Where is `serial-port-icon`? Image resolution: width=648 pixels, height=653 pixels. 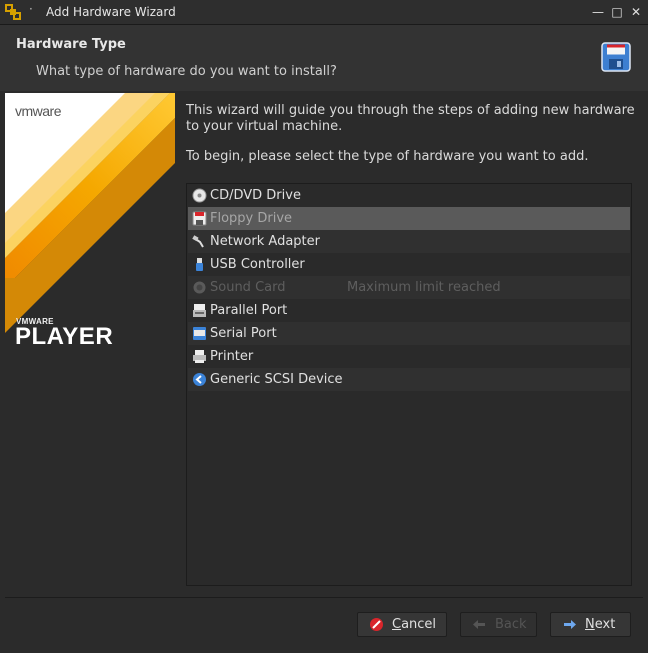 serial-port-icon is located at coordinates (199, 333).